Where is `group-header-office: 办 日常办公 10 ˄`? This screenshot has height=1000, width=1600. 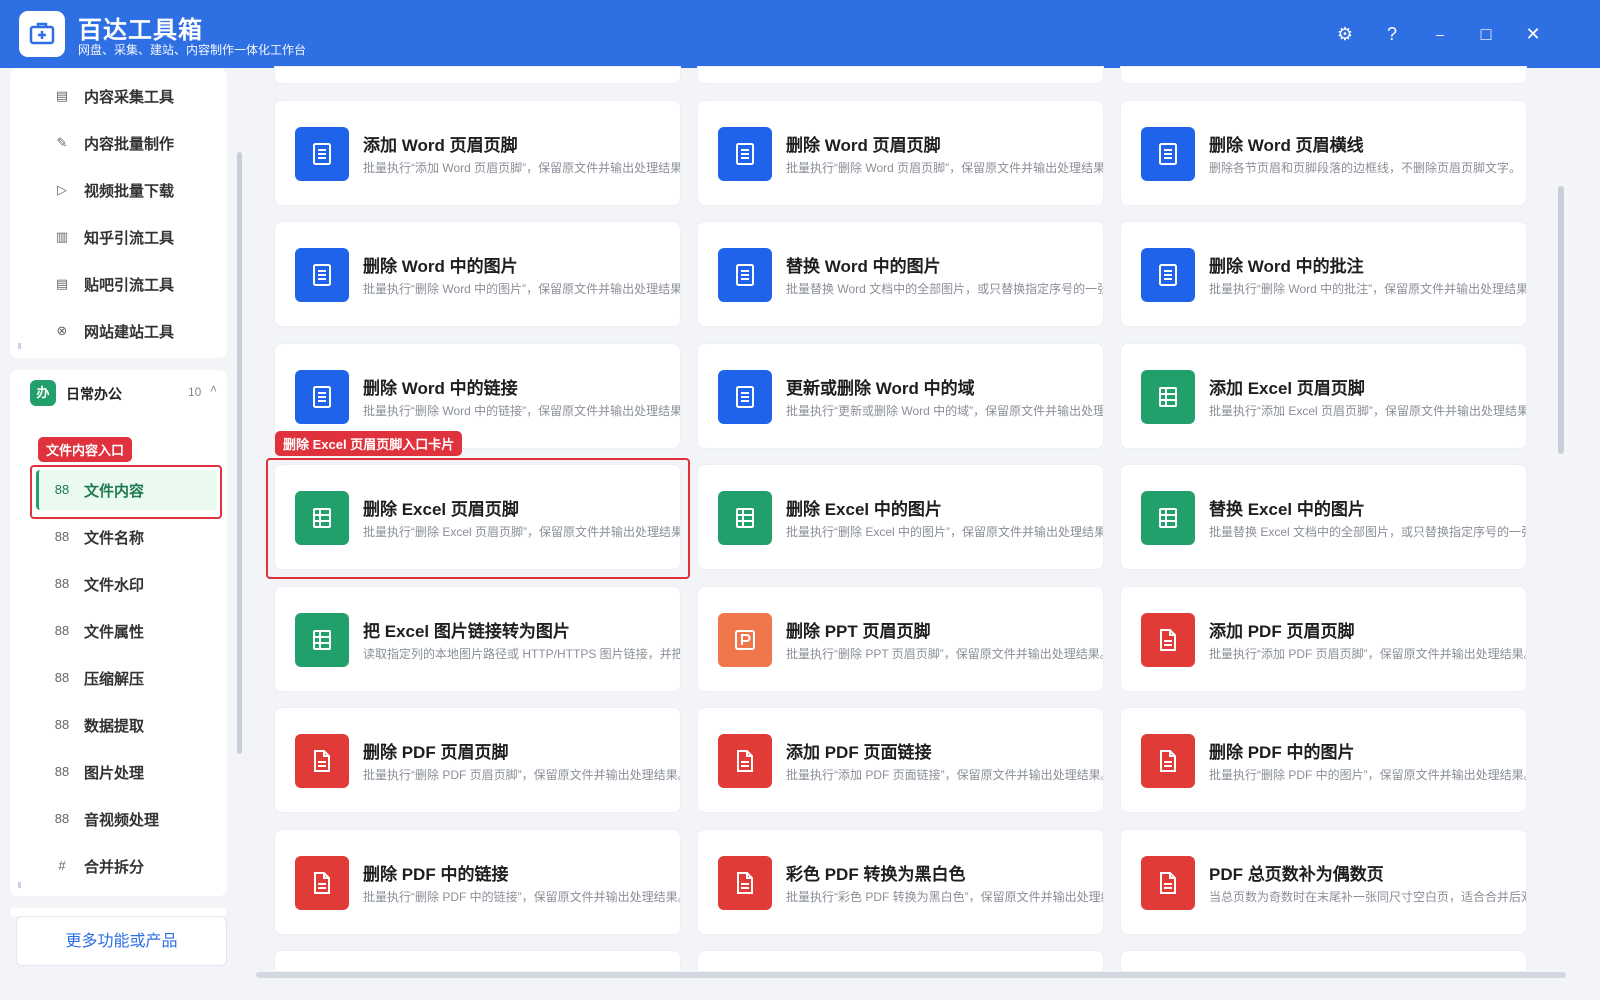
group-header-office: 办 日常办公 10 ˄ is located at coordinates (118, 393).